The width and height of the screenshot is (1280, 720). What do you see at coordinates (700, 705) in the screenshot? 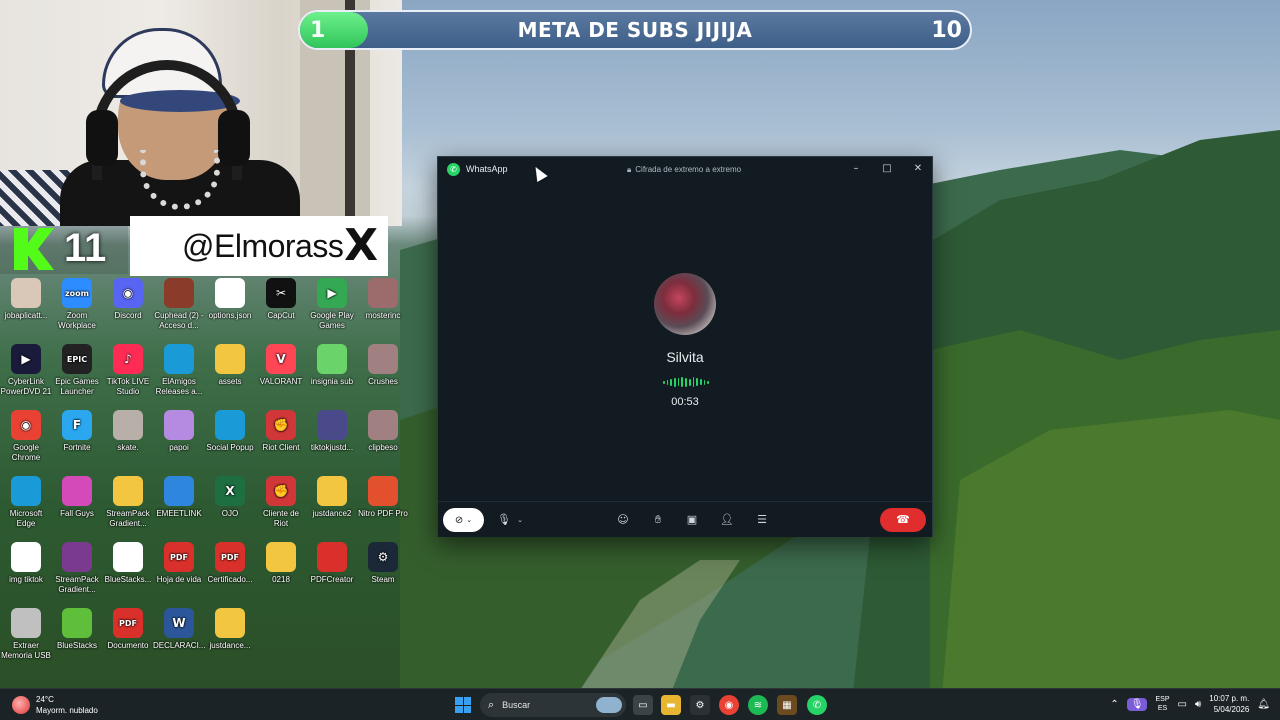
I see `settings-icon: ⚙` at bounding box center [700, 705].